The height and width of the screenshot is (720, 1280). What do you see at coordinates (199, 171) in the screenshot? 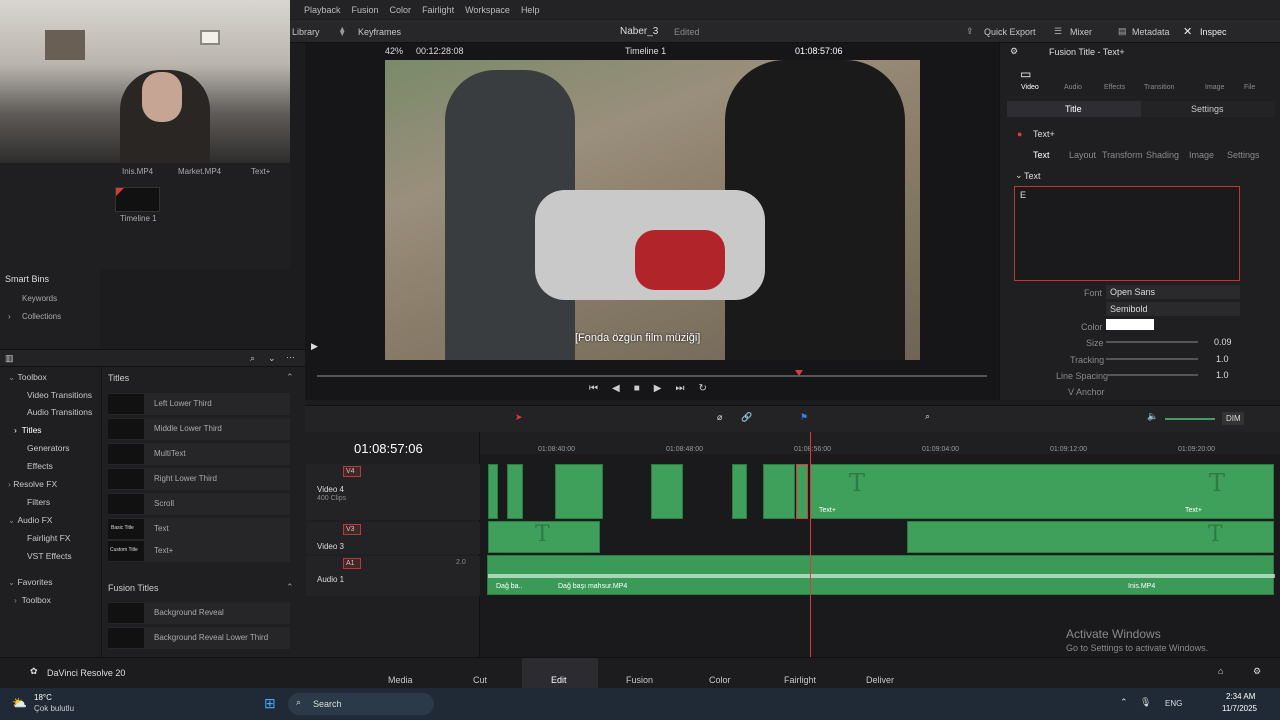
I see `clip-label: Market.MP4` at bounding box center [199, 171].